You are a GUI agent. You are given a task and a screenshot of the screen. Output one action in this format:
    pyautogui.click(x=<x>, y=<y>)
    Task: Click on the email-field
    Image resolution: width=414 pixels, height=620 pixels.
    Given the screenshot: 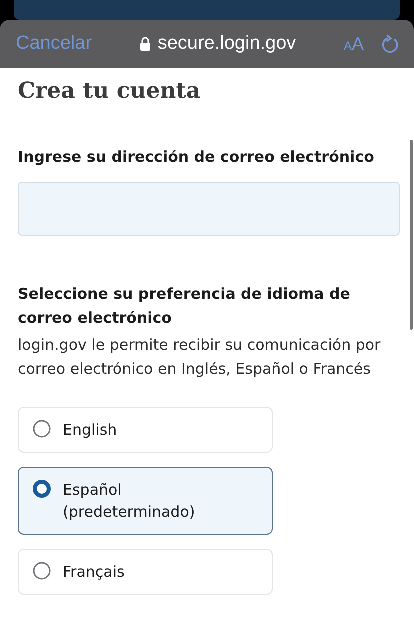 What is the action you would take?
    pyautogui.click(x=209, y=209)
    